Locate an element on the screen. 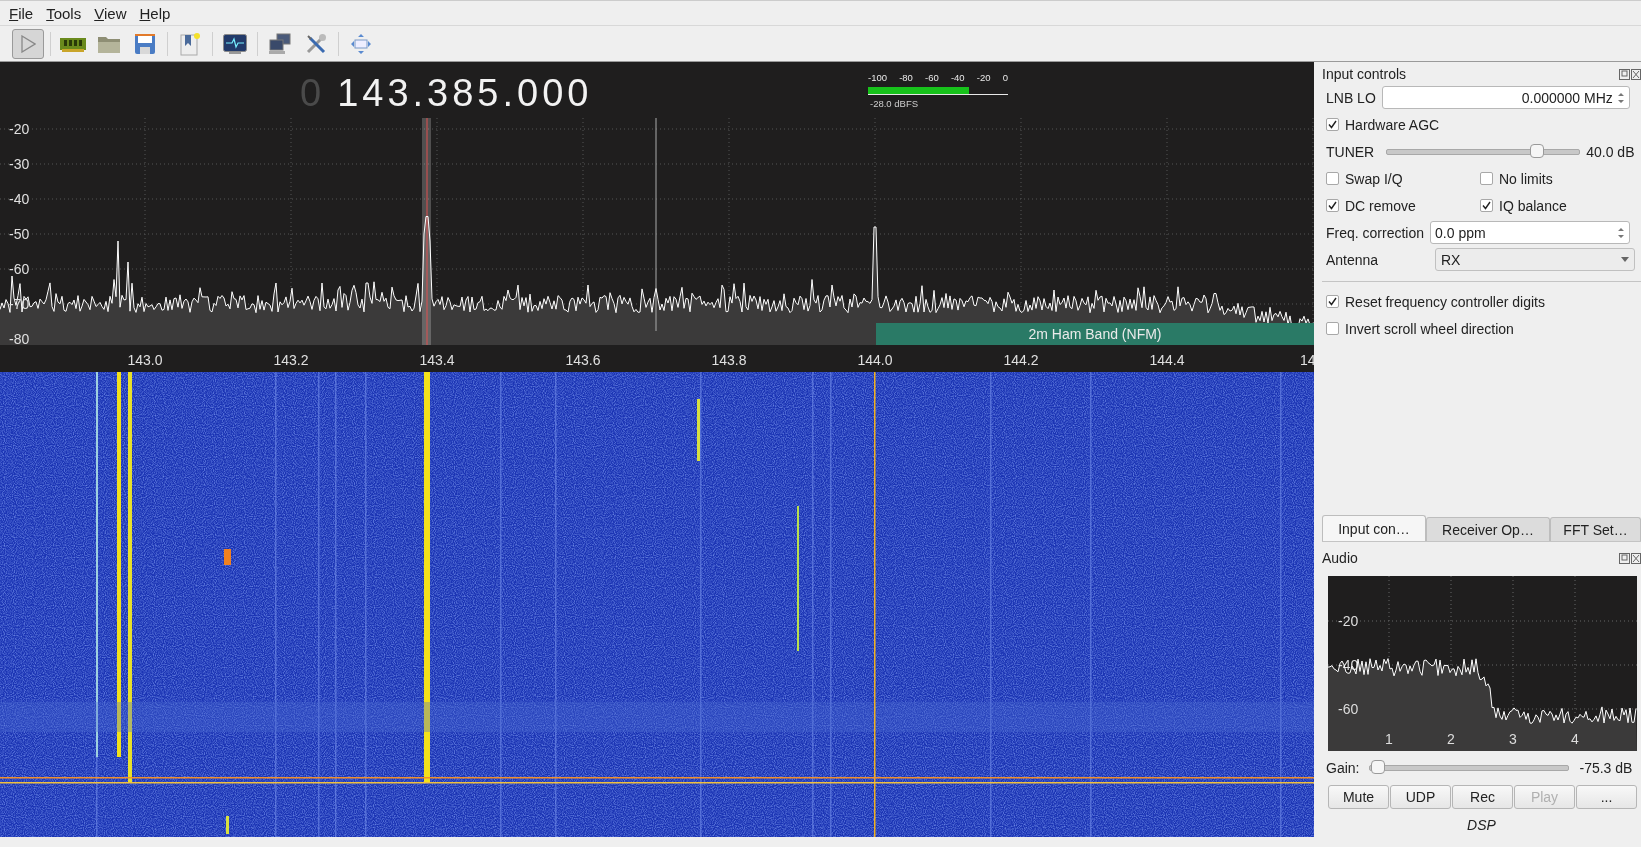 Image resolution: width=1641 pixels, height=847 pixels. axis-label: 3 is located at coordinates (1513, 739).